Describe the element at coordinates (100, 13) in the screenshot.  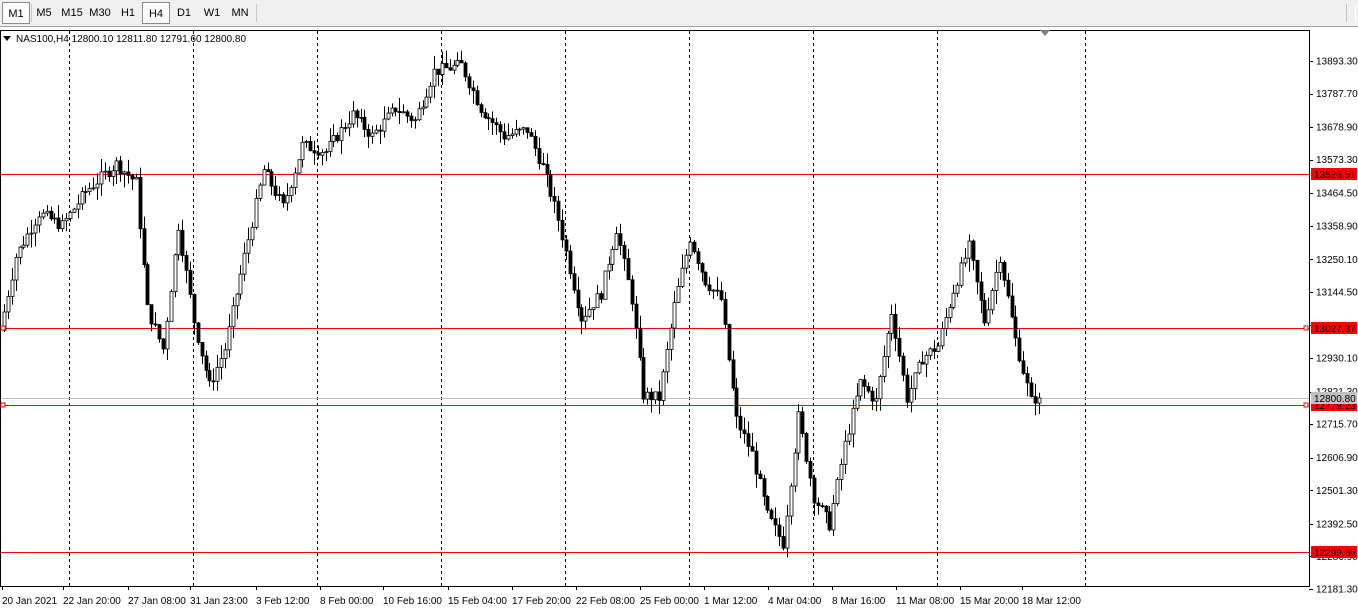
I see `timeframe-m30-button: M30` at that location.